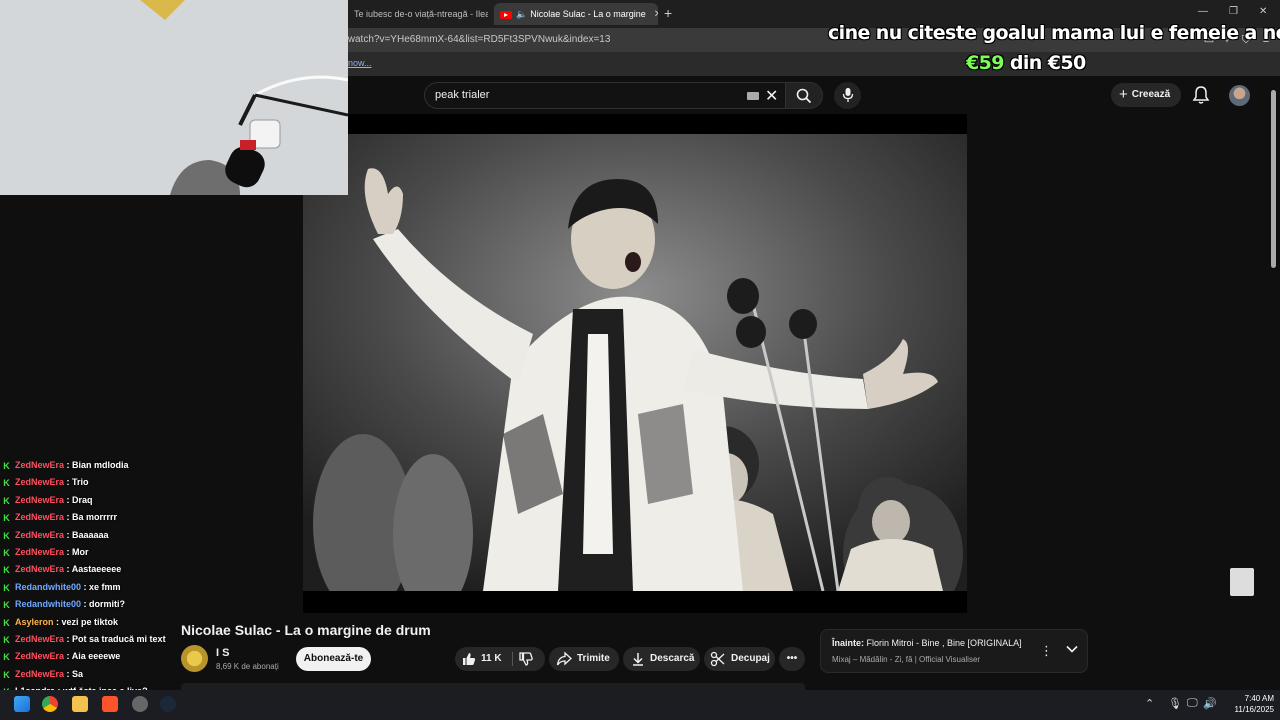 The width and height of the screenshot is (1280, 720). What do you see at coordinates (80, 704) in the screenshot?
I see `folder-icon` at bounding box center [80, 704].